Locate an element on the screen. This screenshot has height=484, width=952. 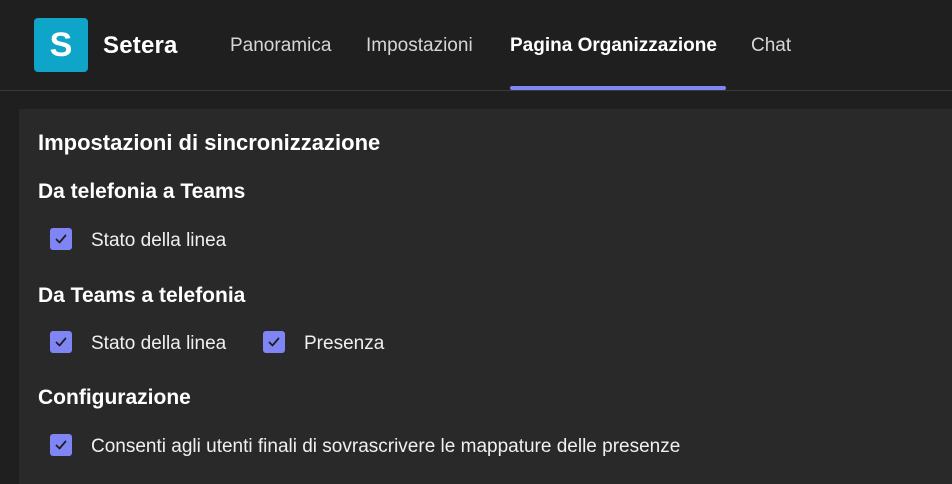
checkbox-phone-to-teams-line-status is located at coordinates (61, 239).